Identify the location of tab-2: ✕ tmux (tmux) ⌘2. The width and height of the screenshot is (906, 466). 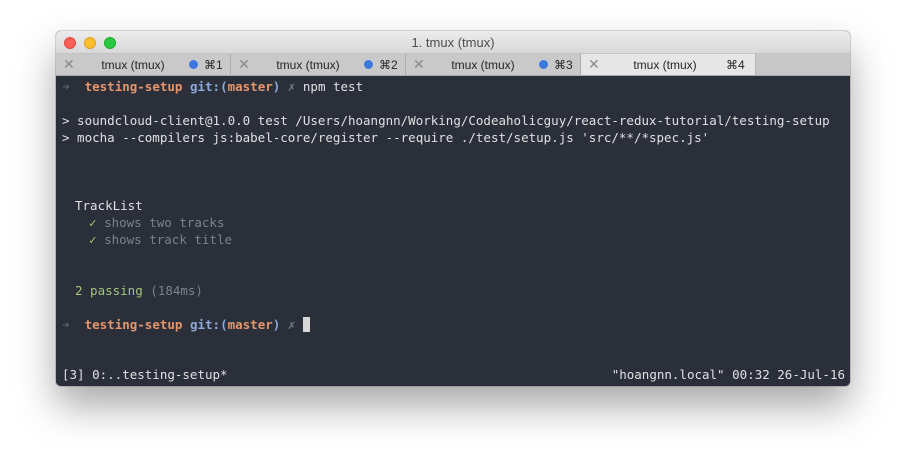
(318, 64).